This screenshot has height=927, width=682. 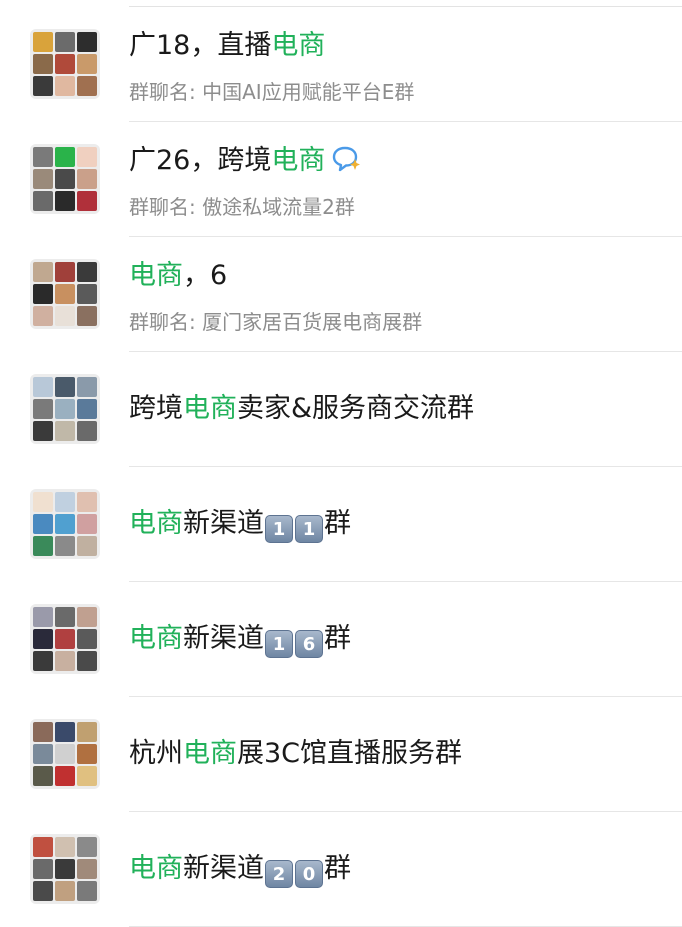 What do you see at coordinates (275, 322) in the screenshot?
I see `group-name-subtitle: 群聊名: 厦门家居百货展电商展群` at bounding box center [275, 322].